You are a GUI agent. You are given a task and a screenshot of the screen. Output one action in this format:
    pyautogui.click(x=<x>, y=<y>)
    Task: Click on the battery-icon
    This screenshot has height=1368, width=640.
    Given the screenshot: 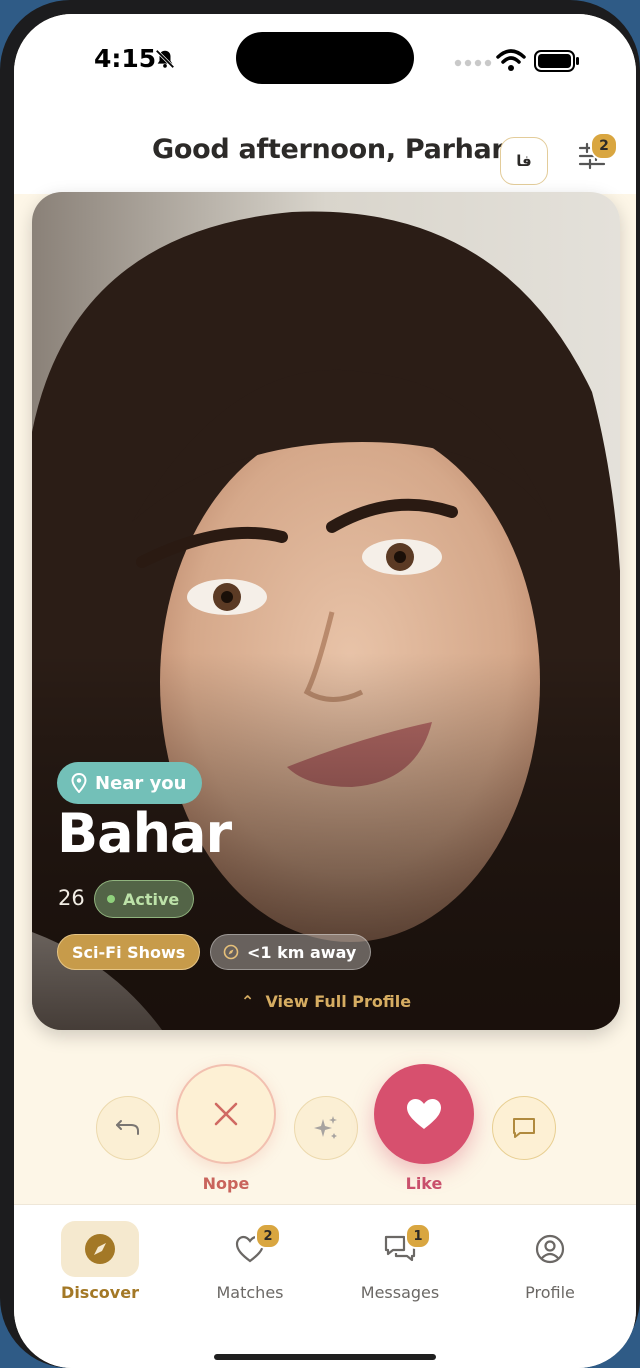 What is the action you would take?
    pyautogui.click(x=556, y=61)
    